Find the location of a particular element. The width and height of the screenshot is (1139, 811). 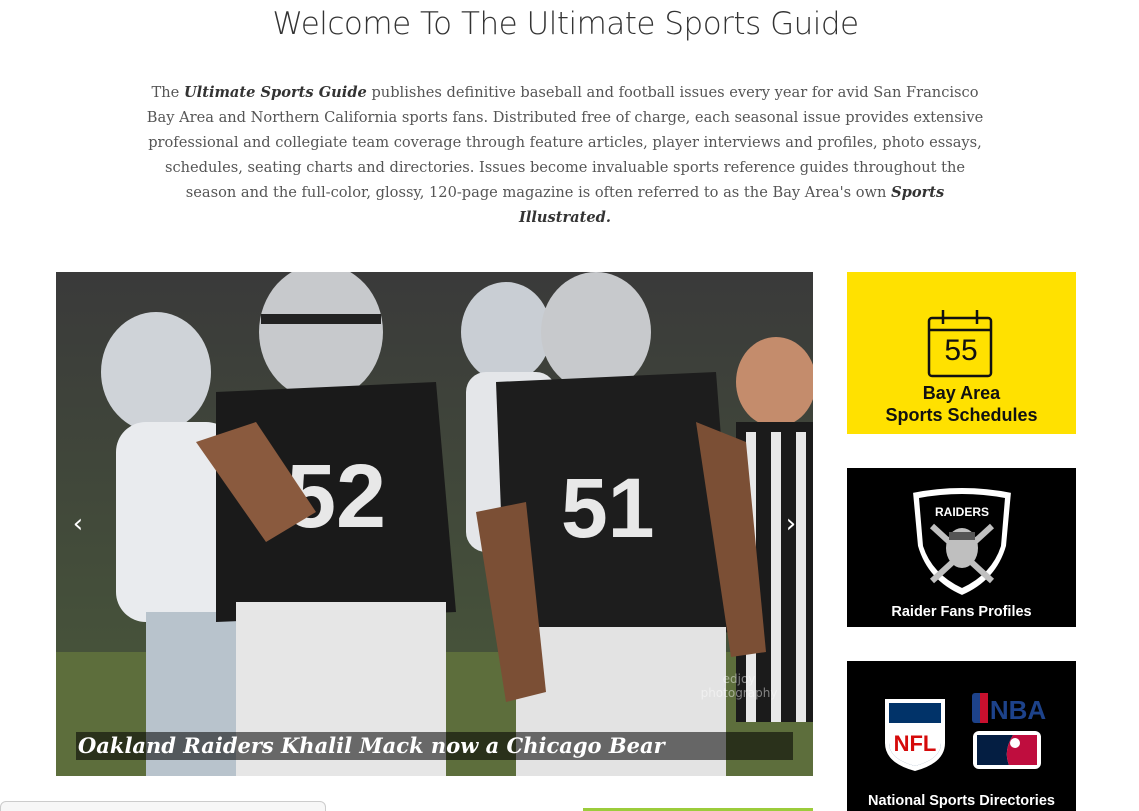

raiders-card: RAIDERS Raider Fans Profiles is located at coordinates (961, 547).